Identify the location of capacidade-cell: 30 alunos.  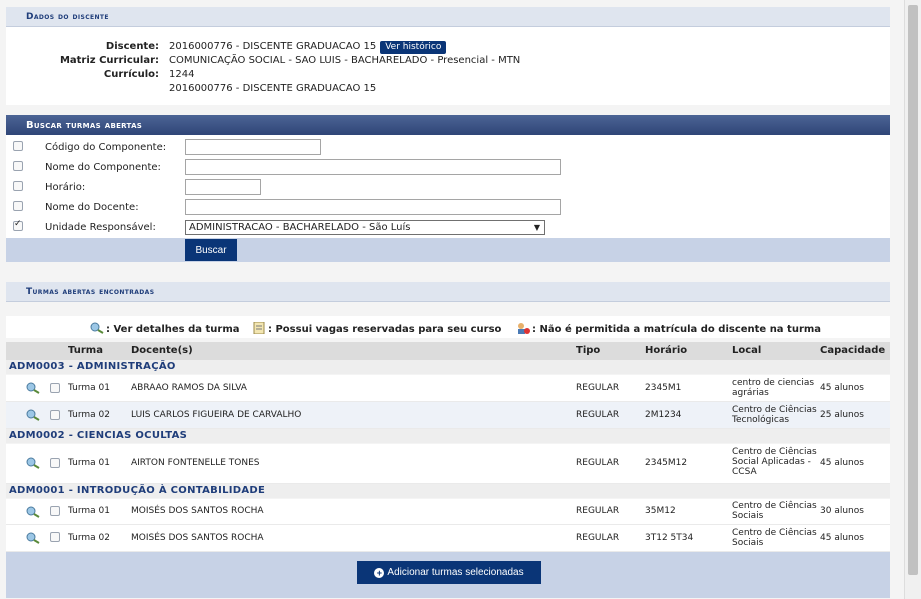
(842, 511).